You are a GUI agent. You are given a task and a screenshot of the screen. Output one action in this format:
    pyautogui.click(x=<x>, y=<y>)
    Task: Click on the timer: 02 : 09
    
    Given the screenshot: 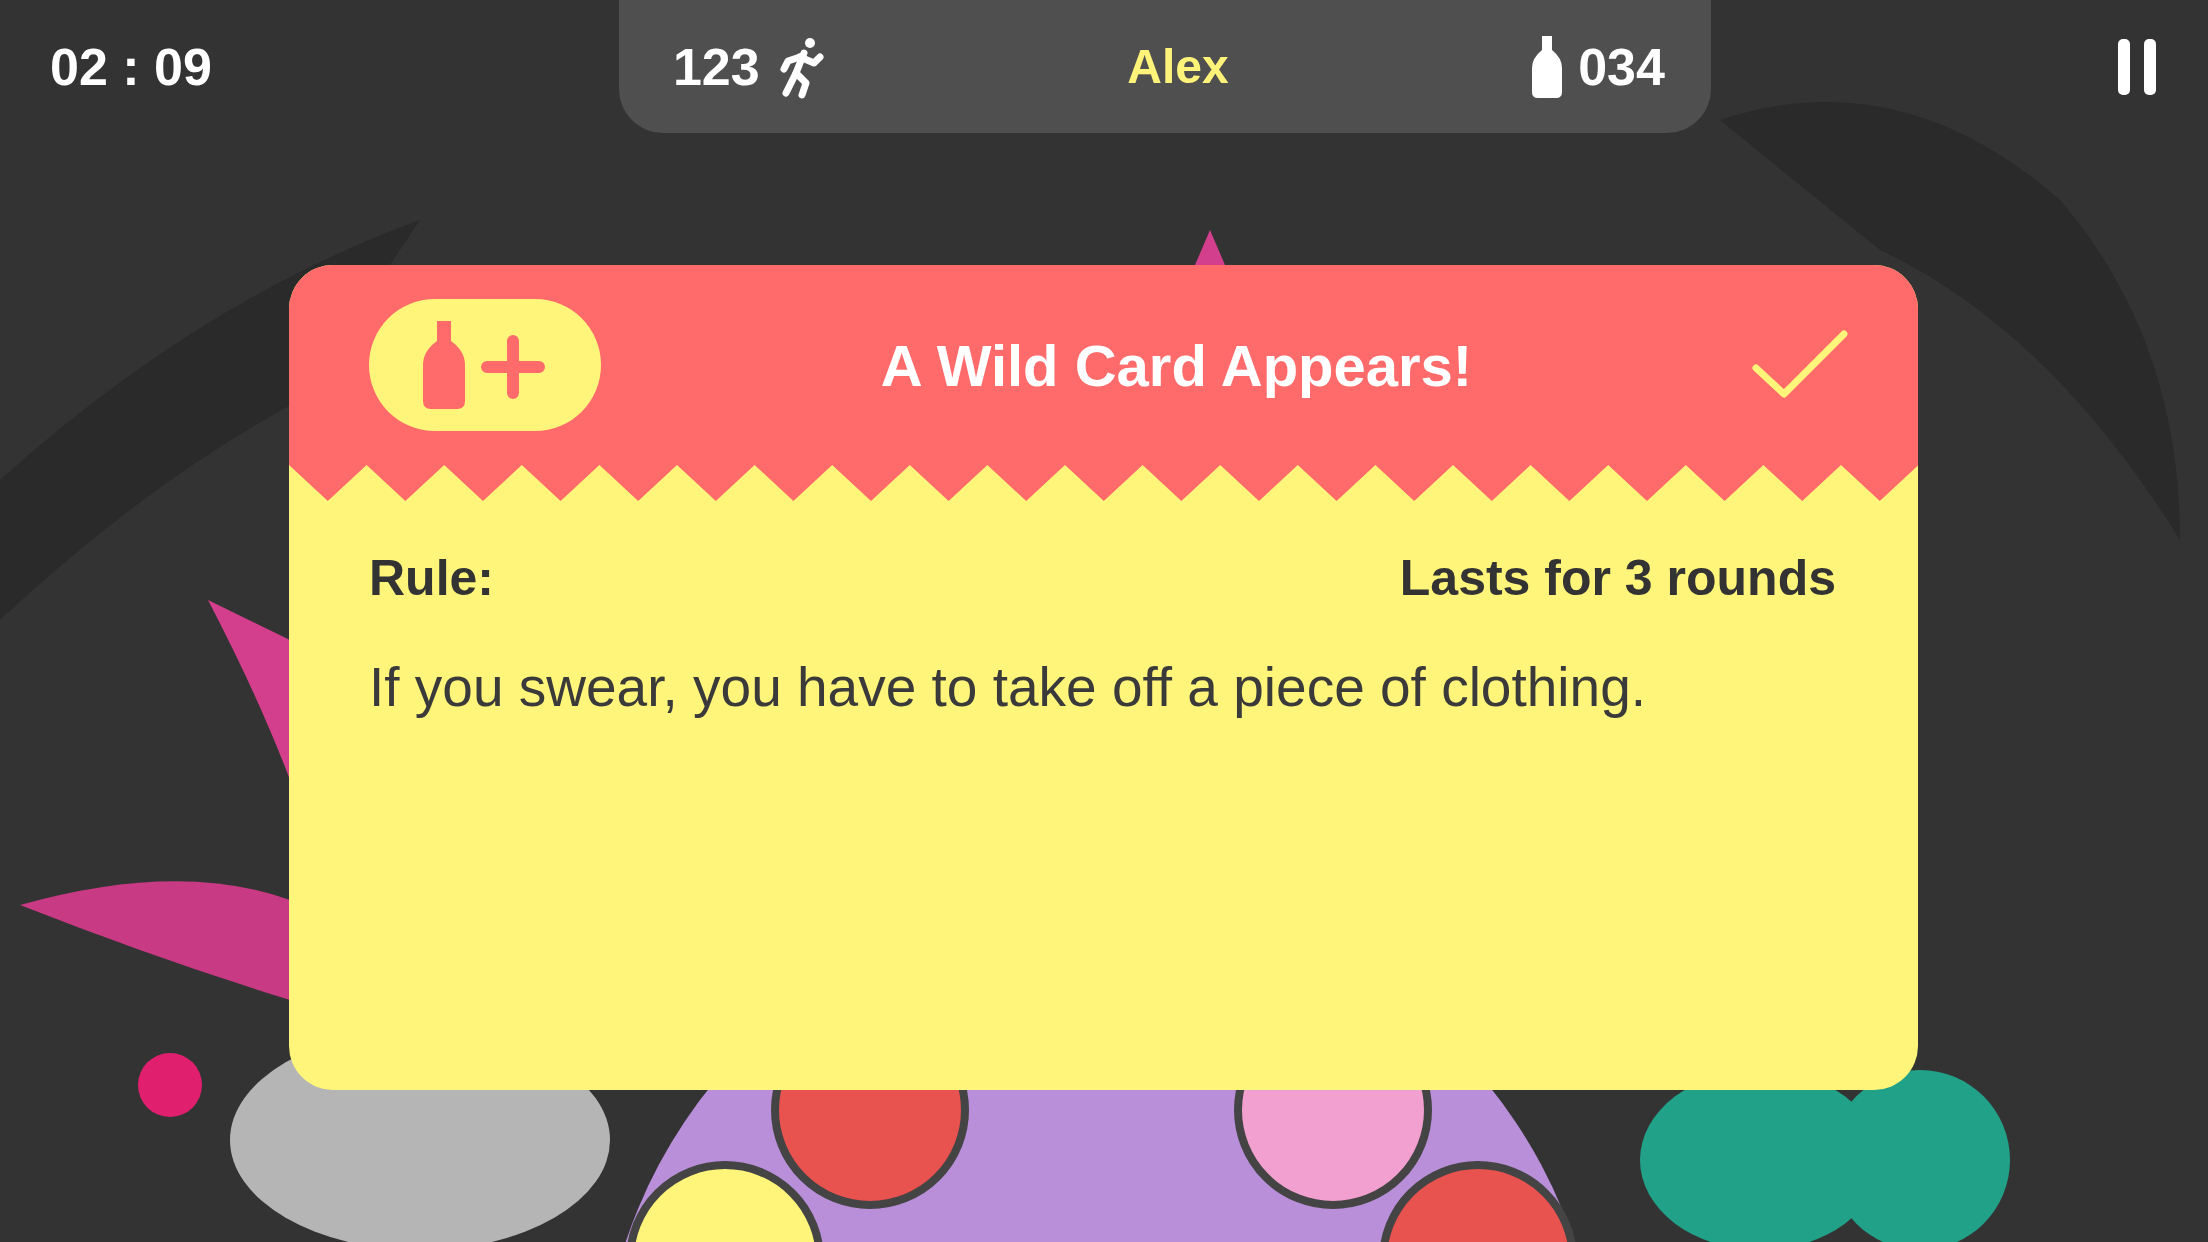 What is the action you would take?
    pyautogui.click(x=131, y=67)
    